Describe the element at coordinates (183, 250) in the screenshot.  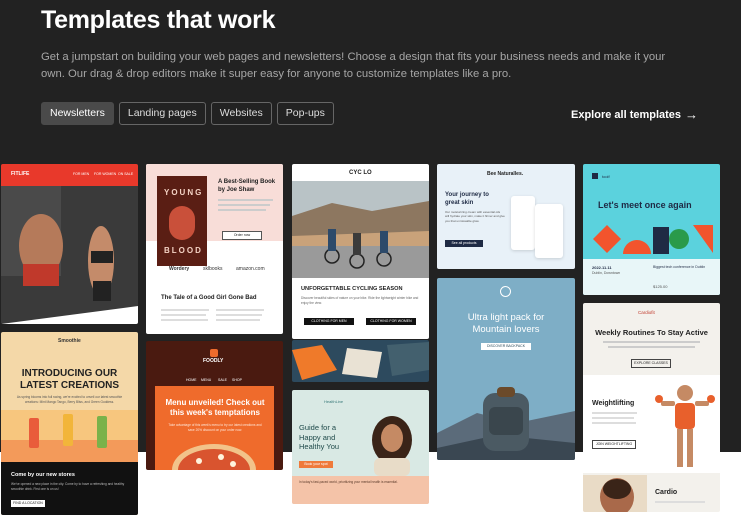
I see `book-cover-bottom: BLOOD` at that location.